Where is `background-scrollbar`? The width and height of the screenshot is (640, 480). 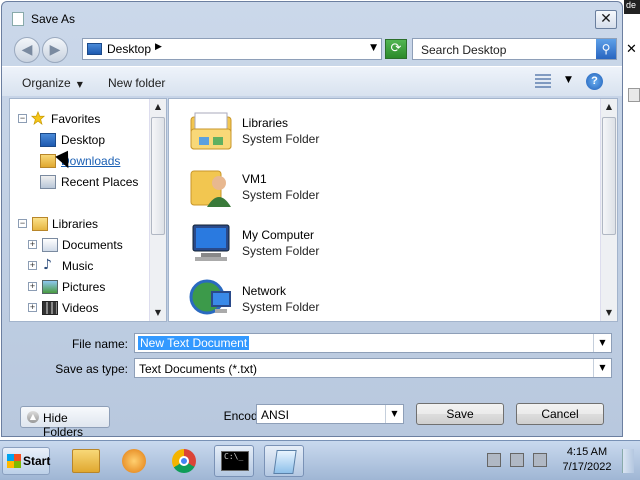
background-scrollbar is located at coordinates (634, 95).